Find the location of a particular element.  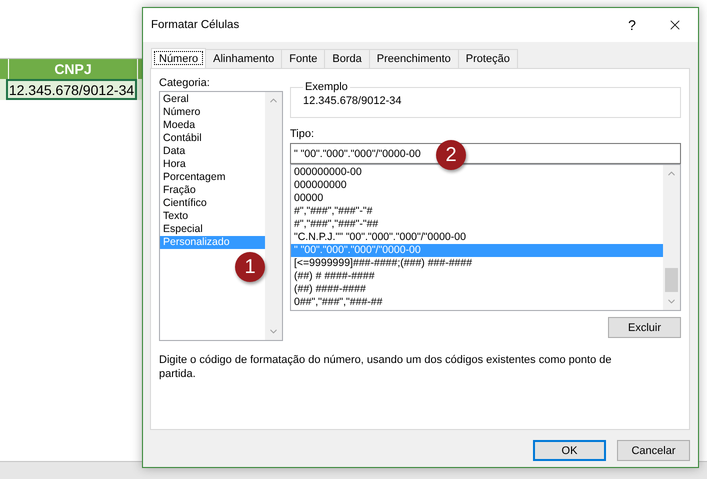

format-item: #","###","###"-"# is located at coordinates (477, 211).